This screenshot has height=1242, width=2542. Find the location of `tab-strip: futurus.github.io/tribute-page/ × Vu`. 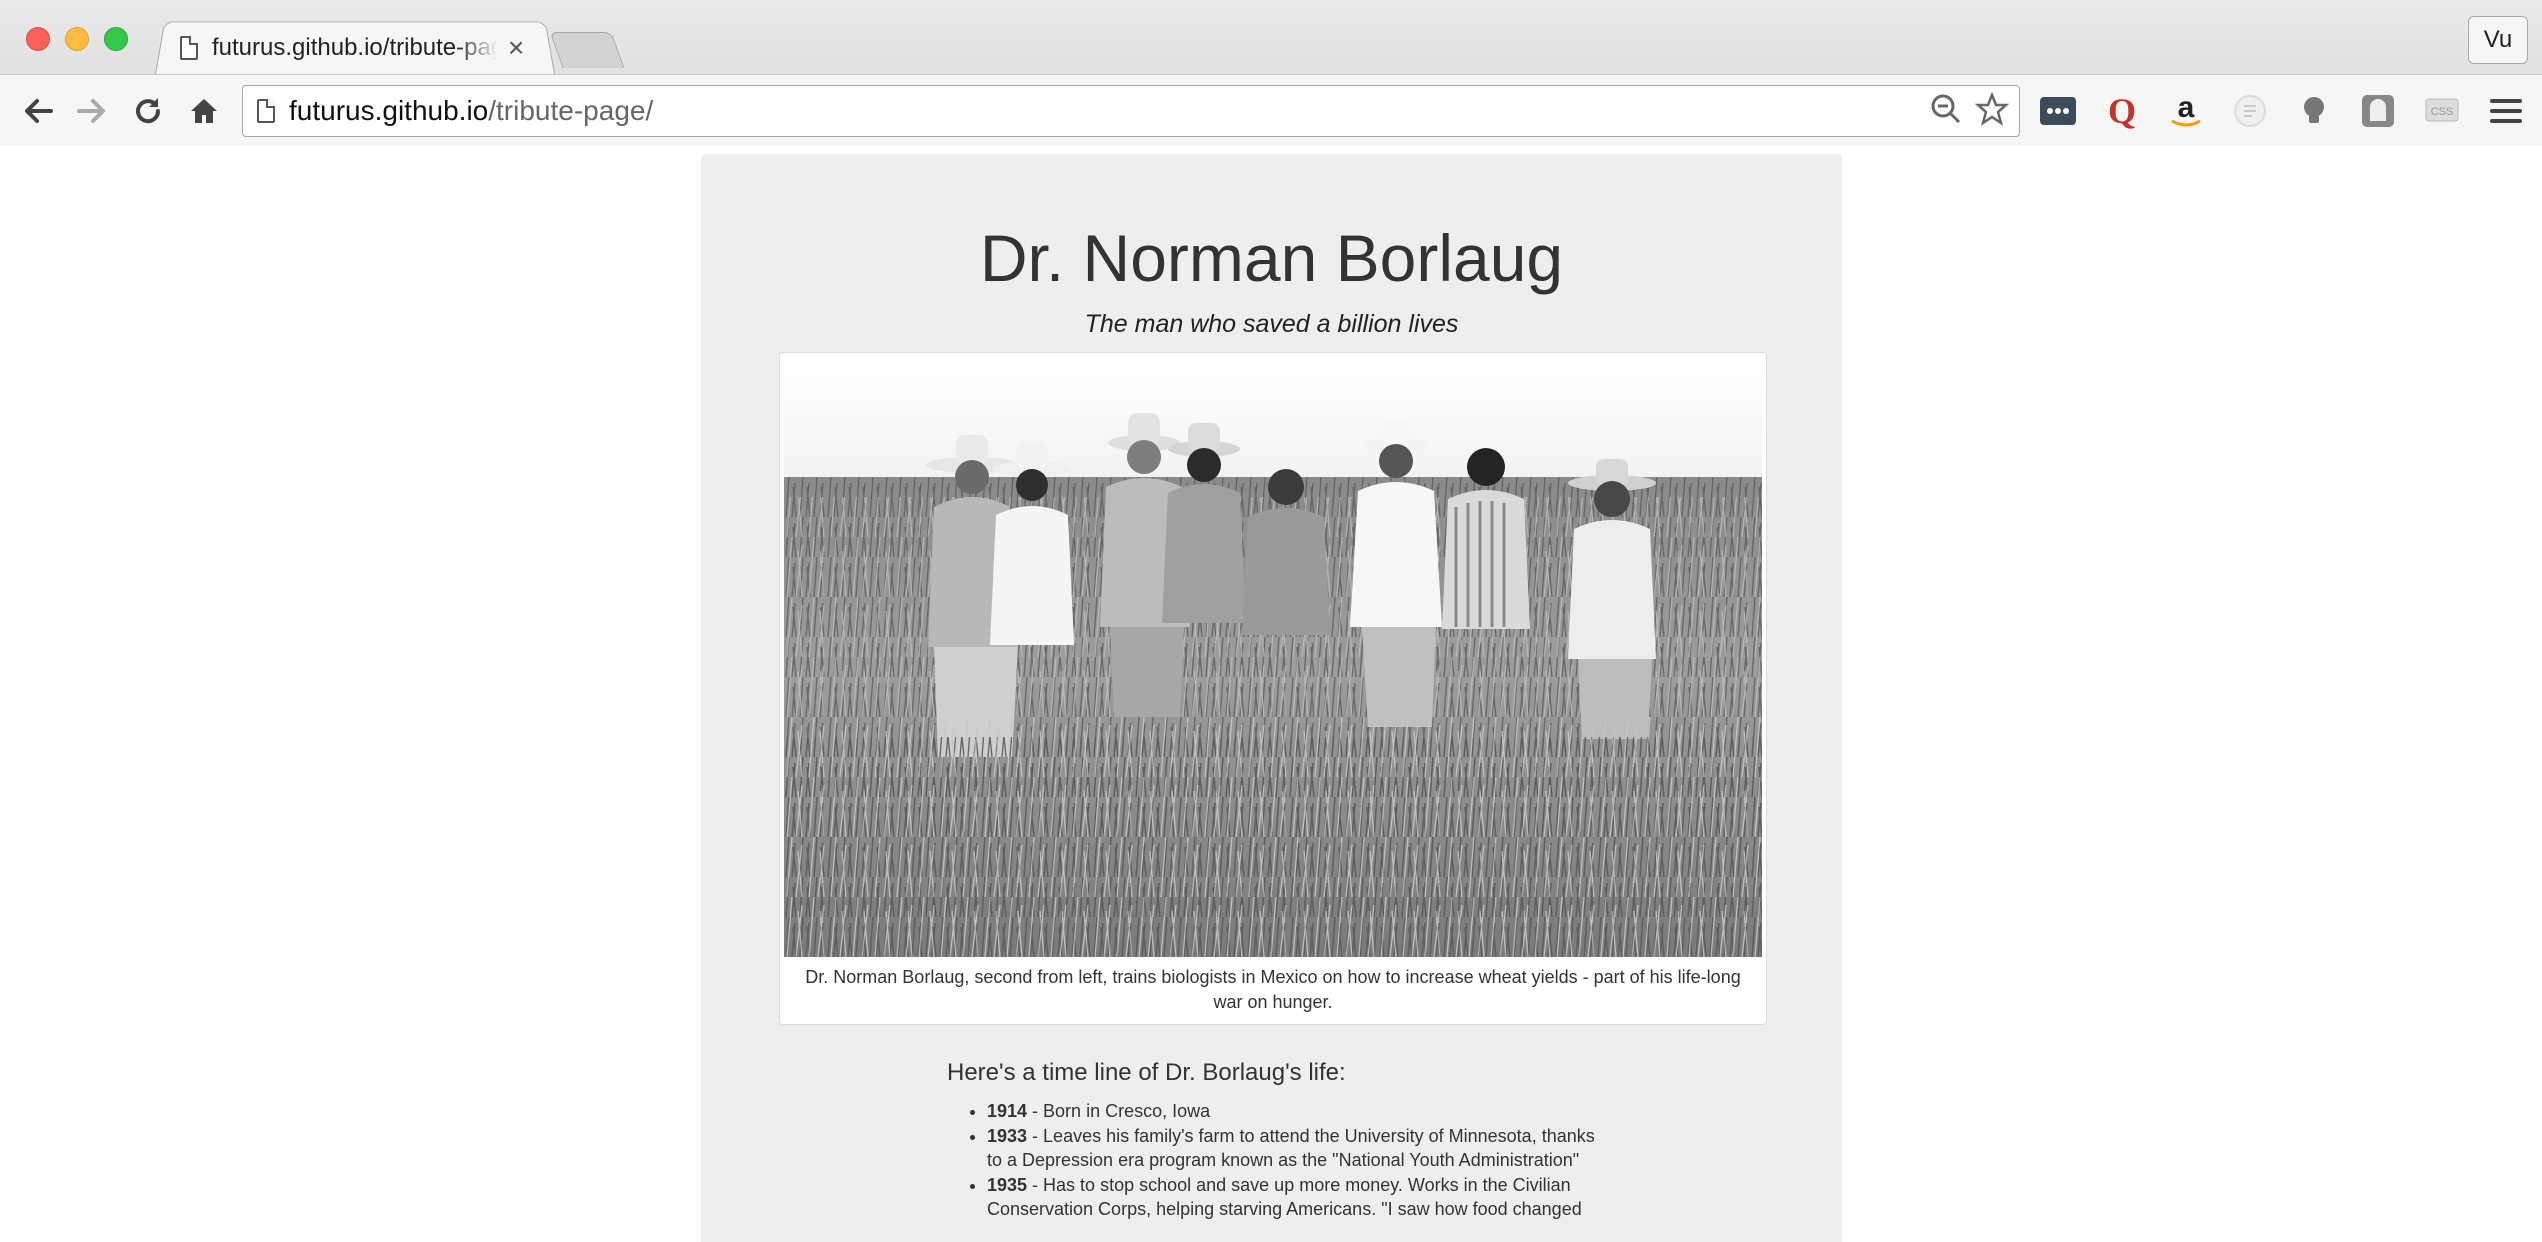

tab-strip: futurus.github.io/tribute-page/ × Vu is located at coordinates (1271, 37).